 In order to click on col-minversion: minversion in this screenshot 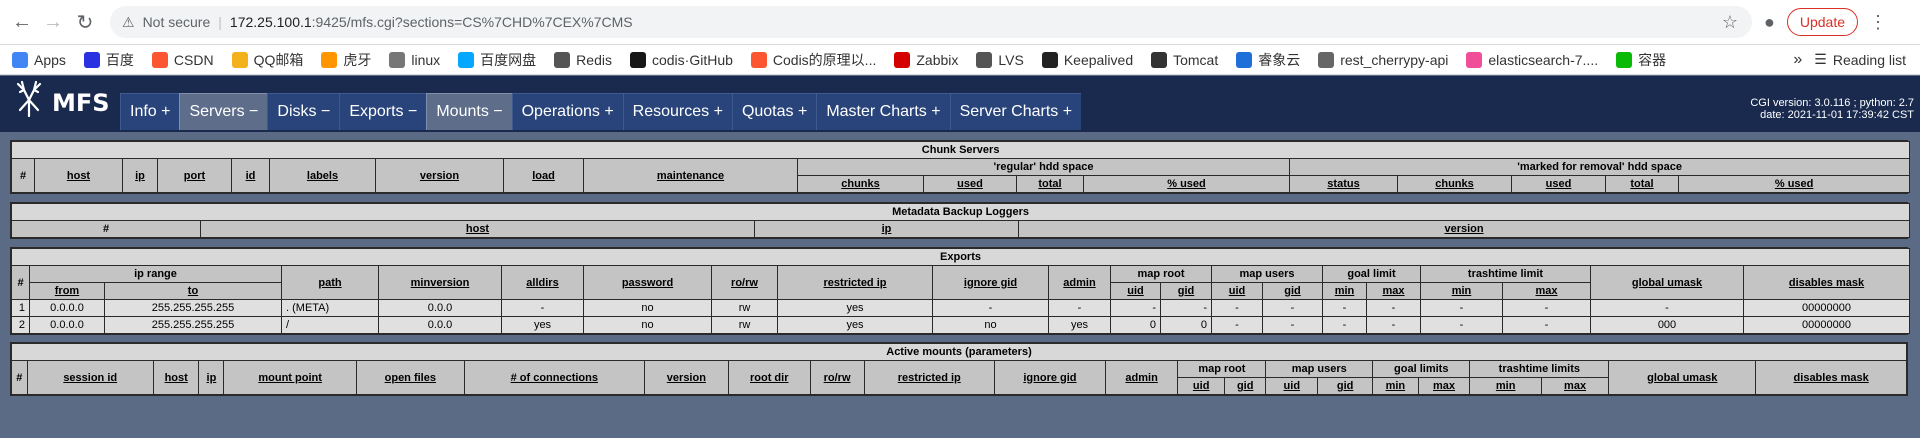, I will do `click(440, 282)`.